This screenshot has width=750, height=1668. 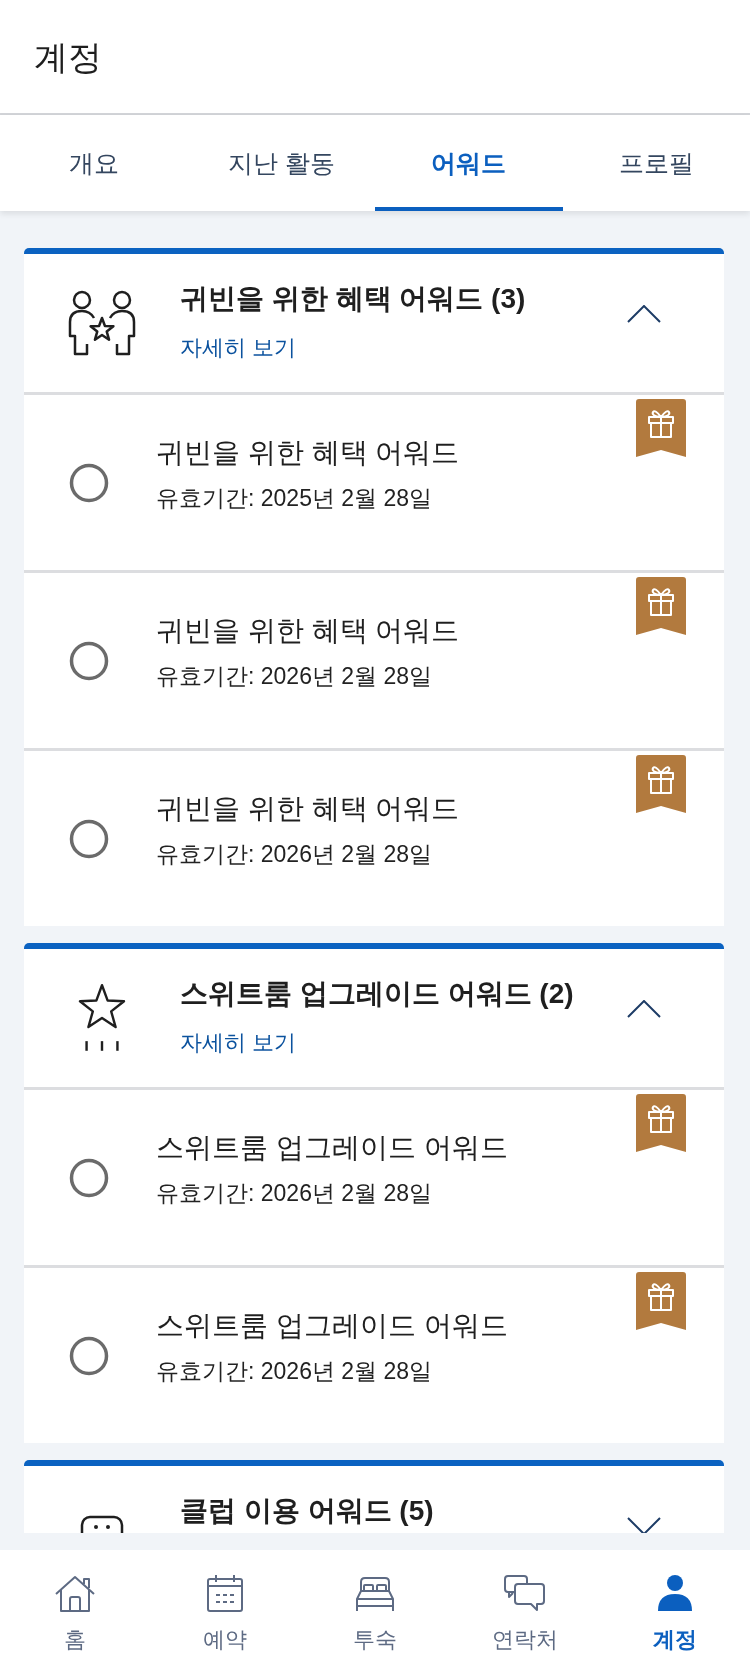 I want to click on nav-tab: 투숙, so click(x=375, y=1609).